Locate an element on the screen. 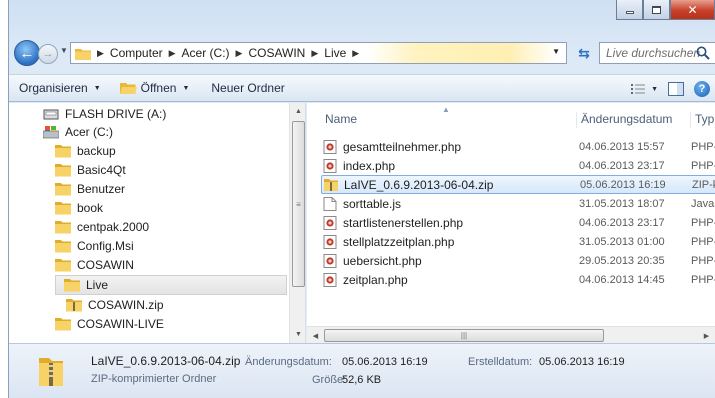  refresh-button: ⇆ is located at coordinates (584, 53).